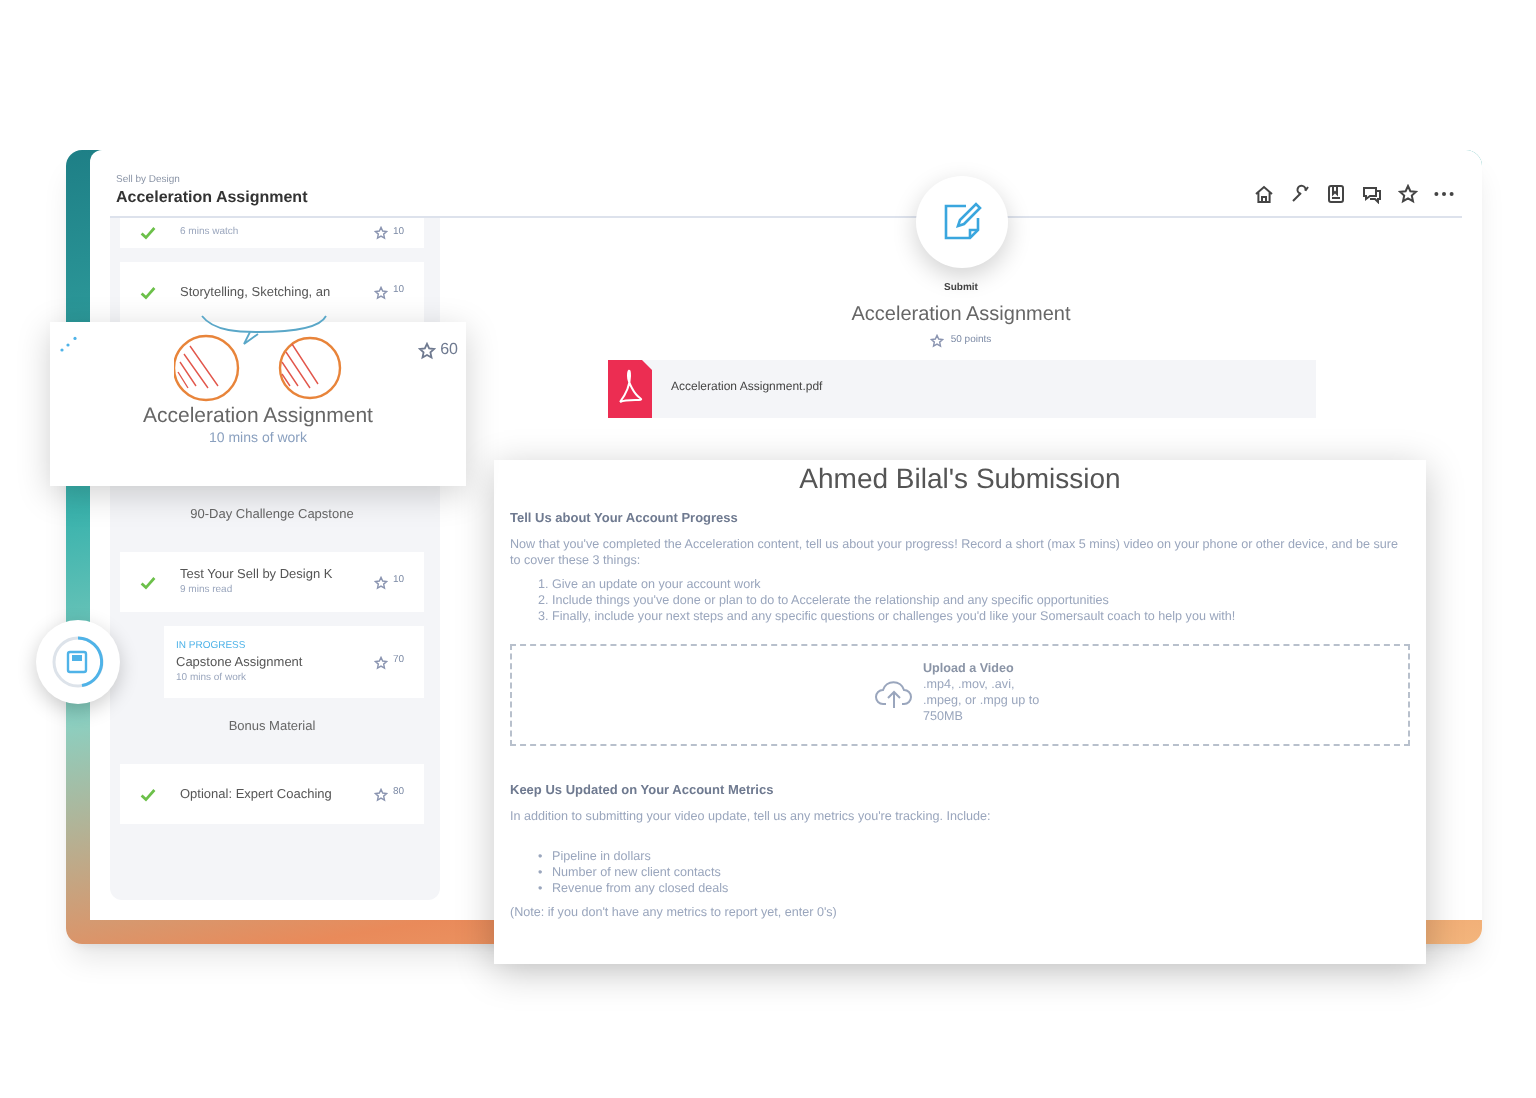 Image resolution: width=1536 pixels, height=1098 pixels. I want to click on pdf-icon, so click(629, 388).